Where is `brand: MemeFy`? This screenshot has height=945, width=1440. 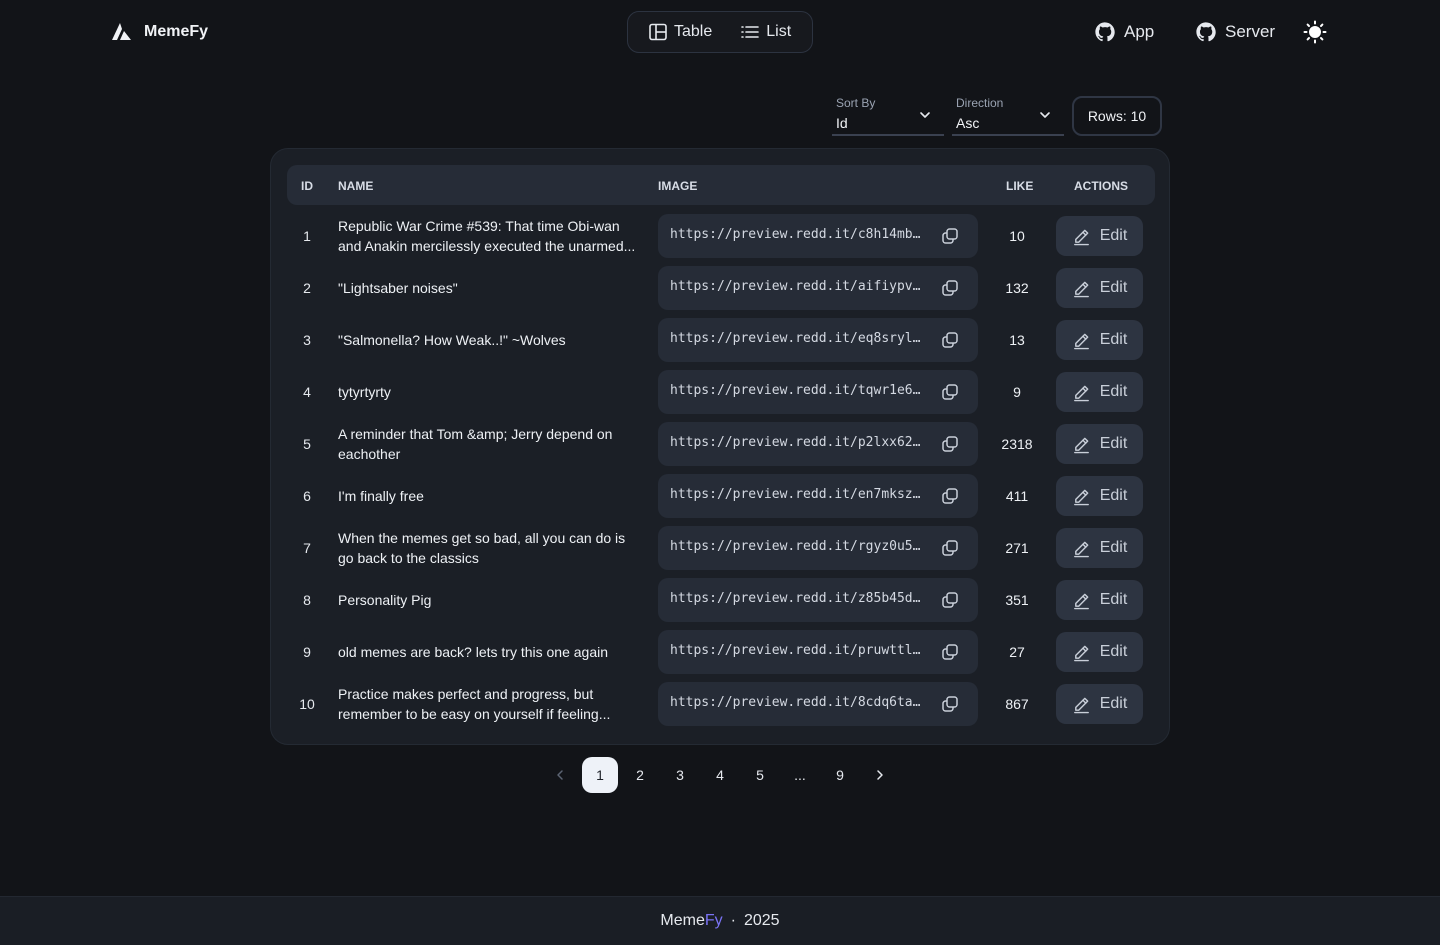
brand: MemeFy is located at coordinates (159, 32).